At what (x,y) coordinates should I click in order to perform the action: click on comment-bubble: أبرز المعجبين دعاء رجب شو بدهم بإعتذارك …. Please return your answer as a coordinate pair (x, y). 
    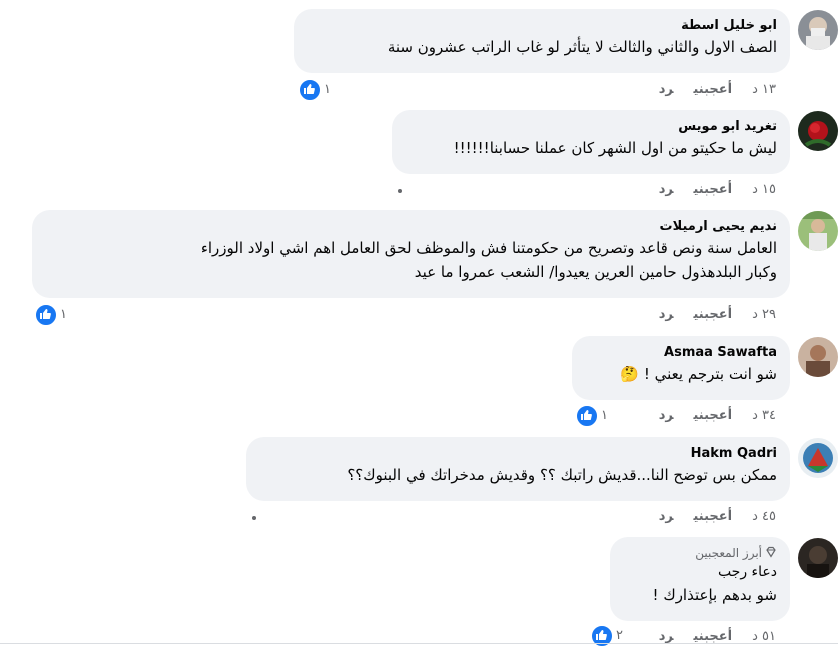
    Looking at the image, I should click on (700, 579).